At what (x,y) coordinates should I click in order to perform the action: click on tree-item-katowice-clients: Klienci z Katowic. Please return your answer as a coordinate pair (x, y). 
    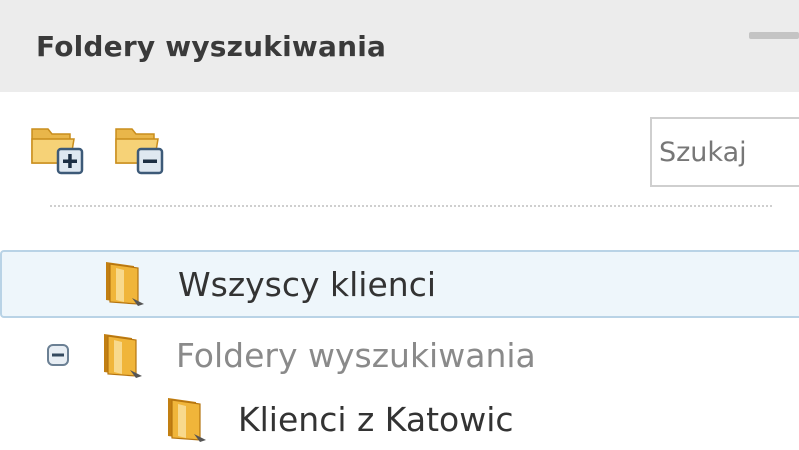
    Looking at the image, I should click on (360, 418).